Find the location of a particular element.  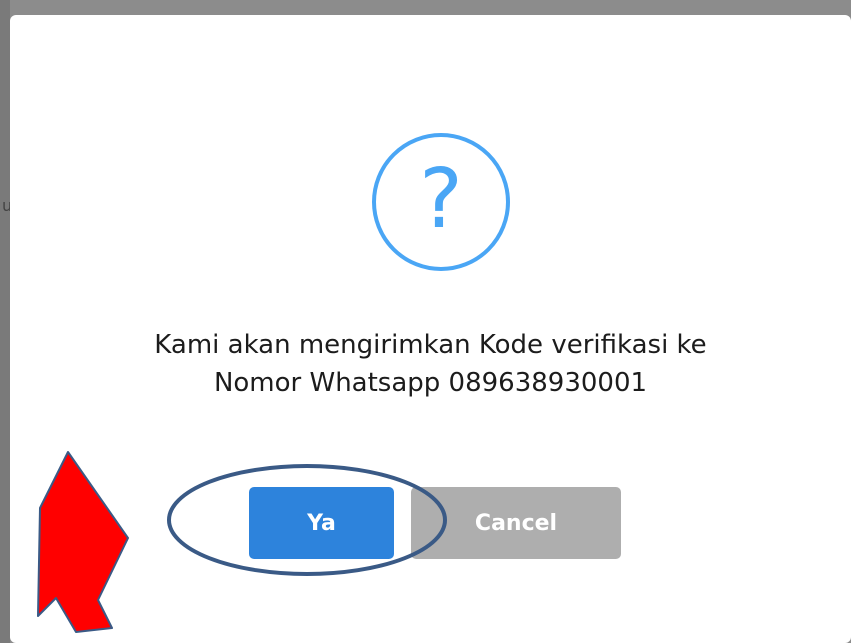

cancel-button: Cancel is located at coordinates (516, 523).